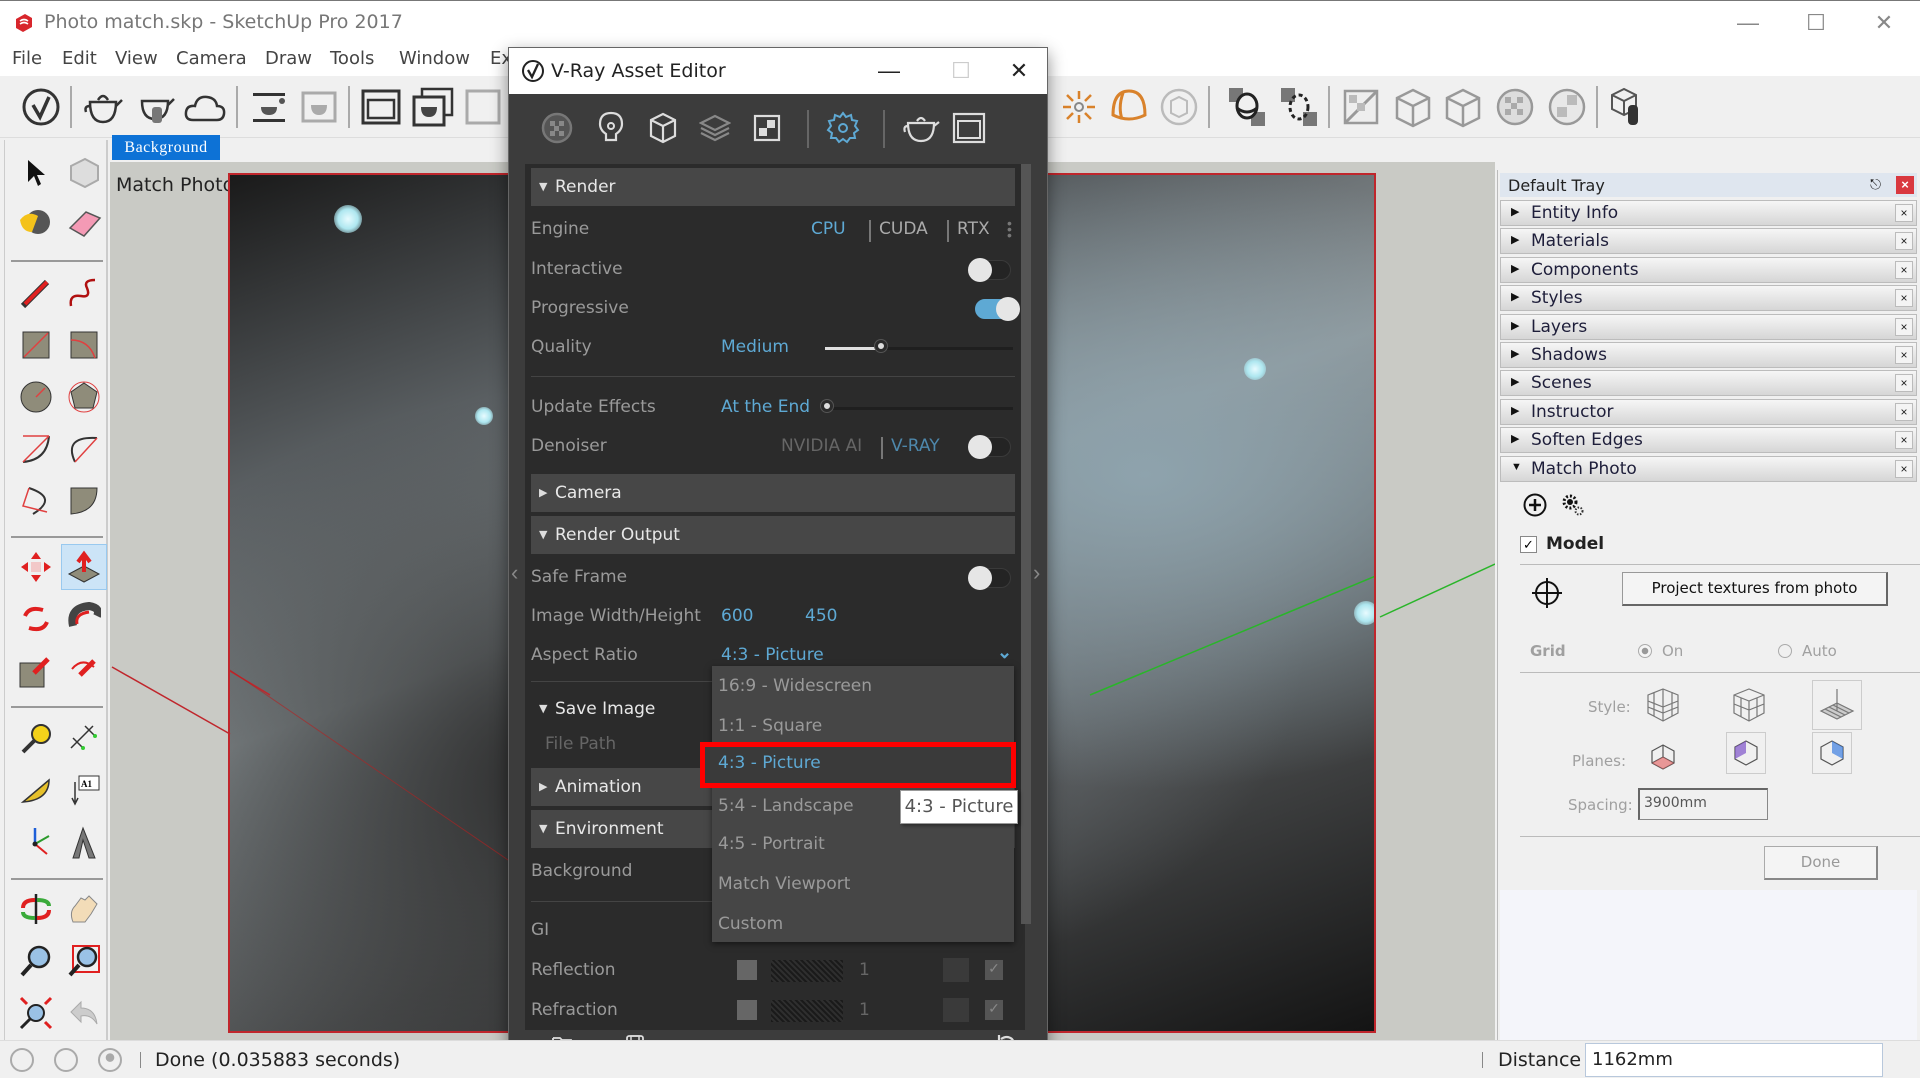  Describe the element at coordinates (1749, 705) in the screenshot. I see `grid-style-outside-icon` at that location.